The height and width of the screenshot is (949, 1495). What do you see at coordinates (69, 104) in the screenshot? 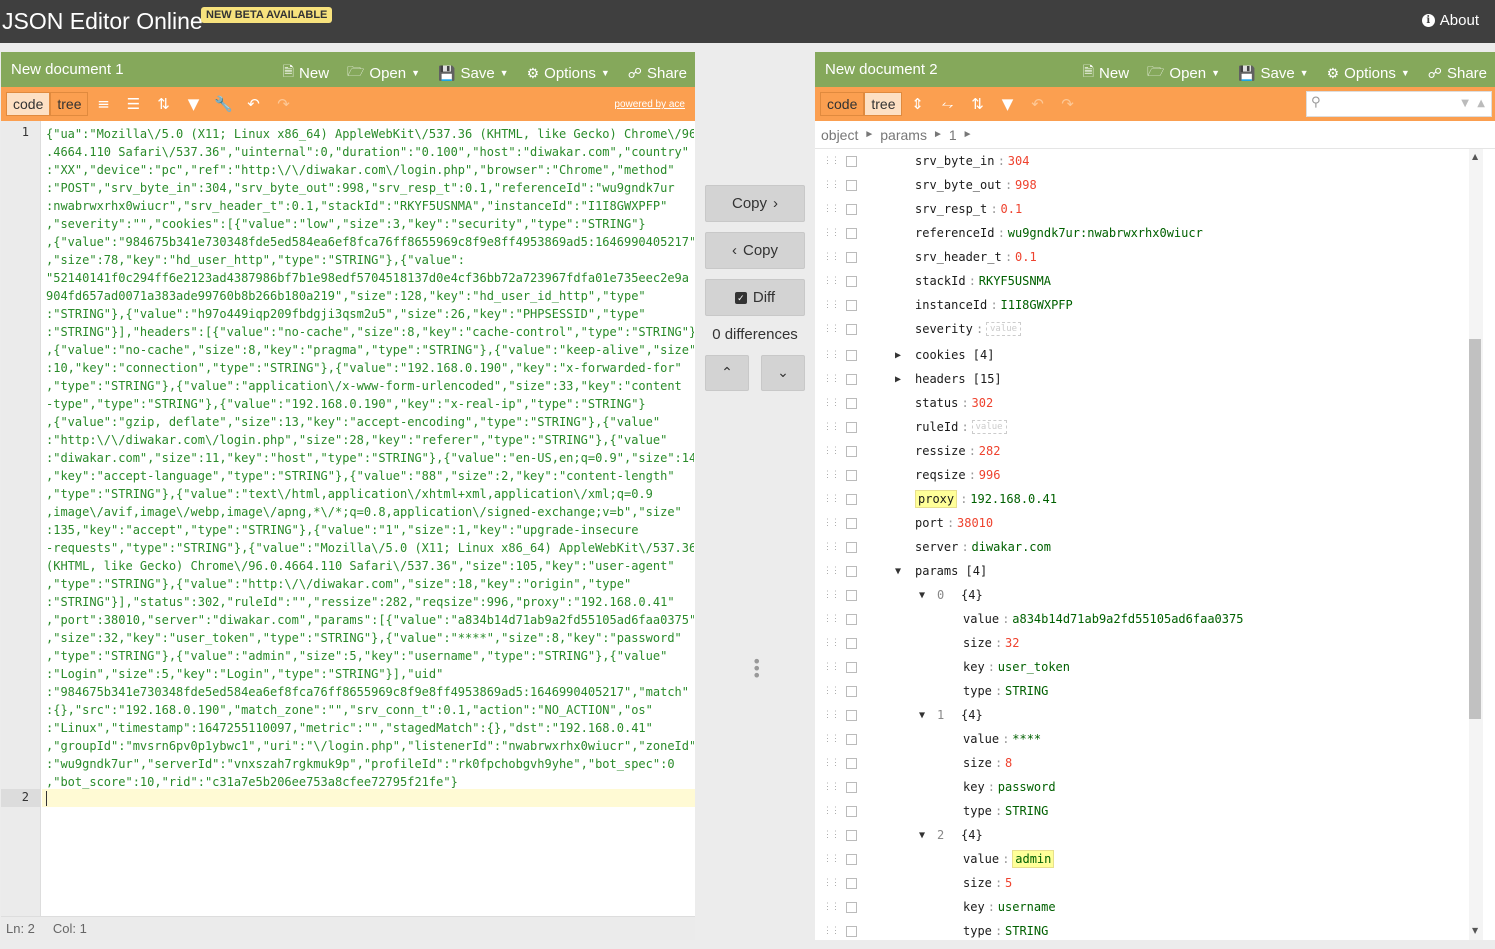
I see `left-mode-tree: tree` at bounding box center [69, 104].